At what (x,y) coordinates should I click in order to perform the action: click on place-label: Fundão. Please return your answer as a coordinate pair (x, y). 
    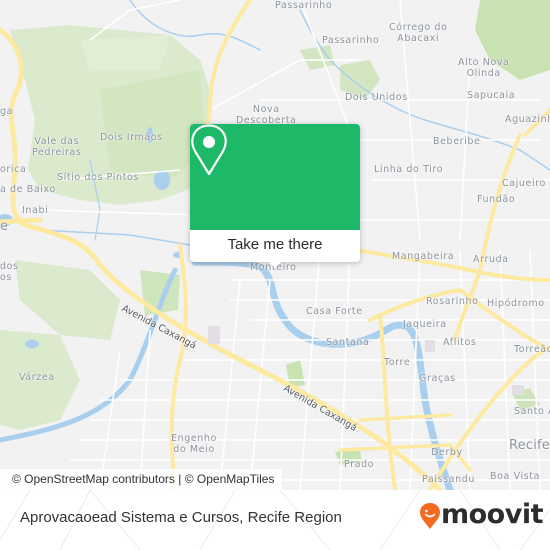
    Looking at the image, I should click on (496, 199).